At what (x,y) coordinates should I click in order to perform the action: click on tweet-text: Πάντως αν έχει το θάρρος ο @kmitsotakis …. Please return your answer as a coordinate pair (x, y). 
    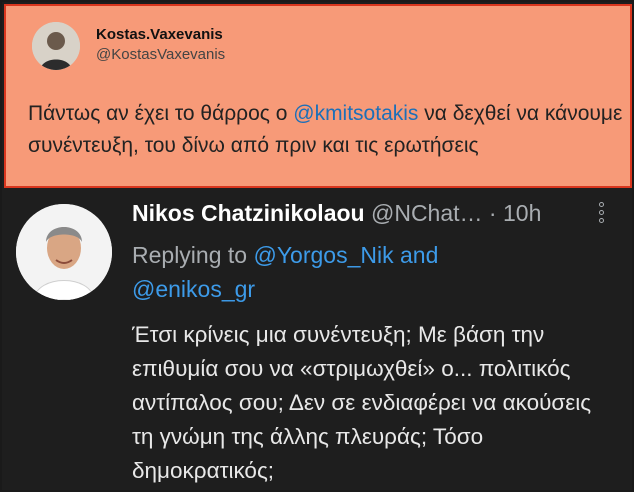
    Looking at the image, I should click on (329, 130).